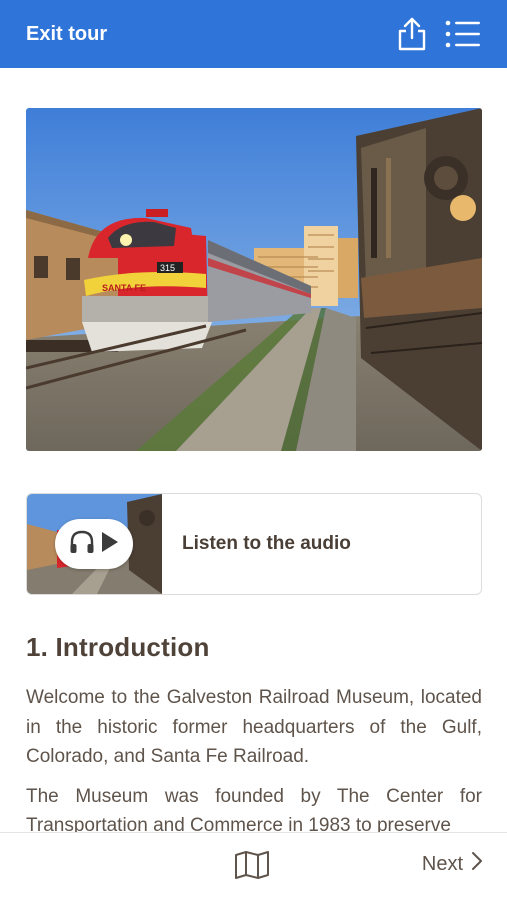  I want to click on next-button: Next, so click(452, 864).